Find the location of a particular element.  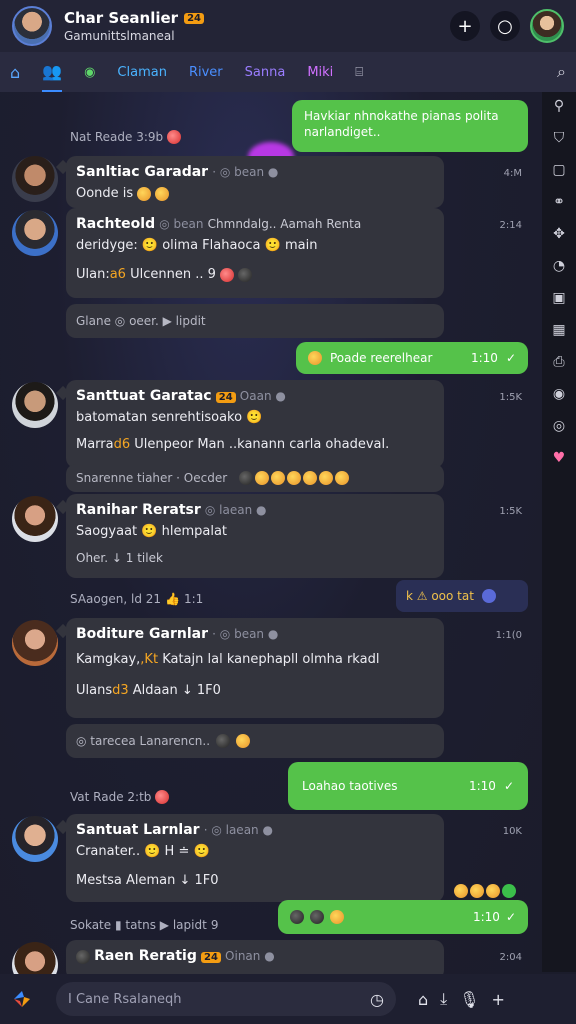

outgoing-message: Poade reerelhear 1:10 ✓ is located at coordinates (412, 358).